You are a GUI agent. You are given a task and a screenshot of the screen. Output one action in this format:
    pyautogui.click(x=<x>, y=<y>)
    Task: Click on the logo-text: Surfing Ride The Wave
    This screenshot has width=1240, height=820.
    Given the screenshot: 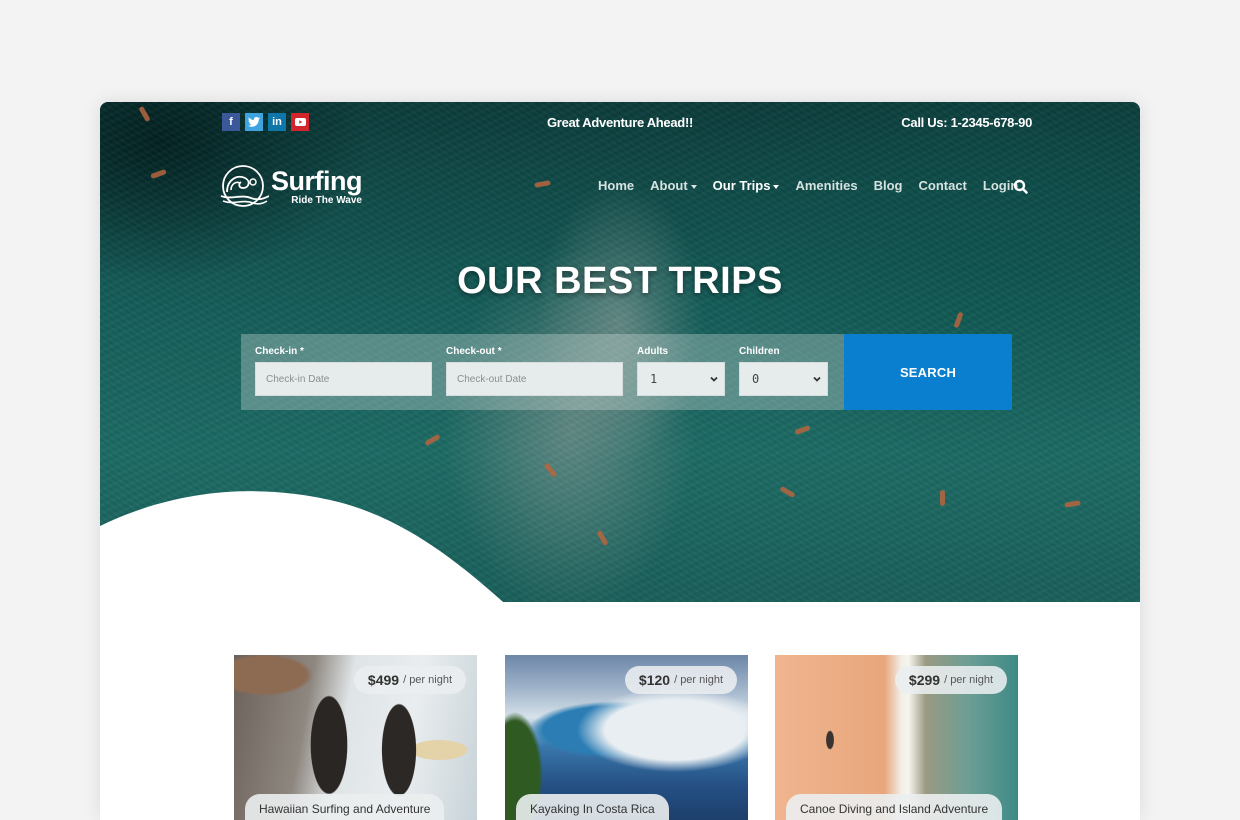 What is the action you would take?
    pyautogui.click(x=317, y=186)
    